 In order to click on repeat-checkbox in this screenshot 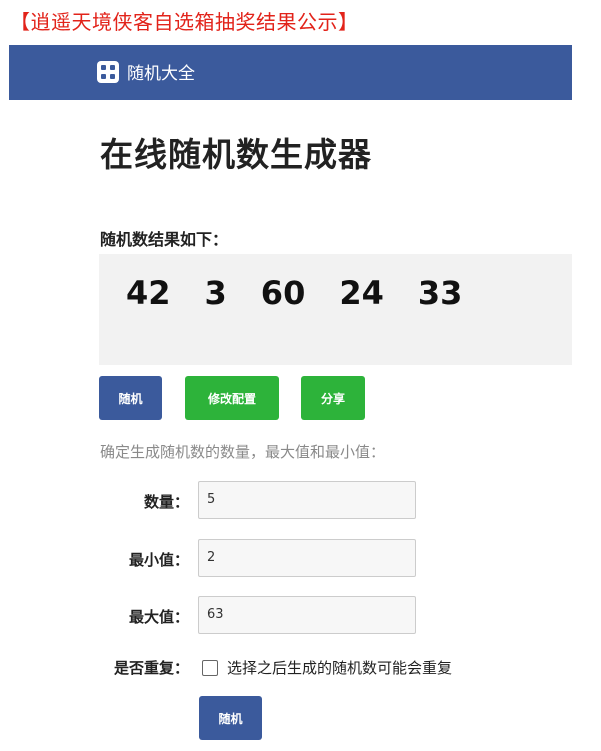, I will do `click(210, 667)`.